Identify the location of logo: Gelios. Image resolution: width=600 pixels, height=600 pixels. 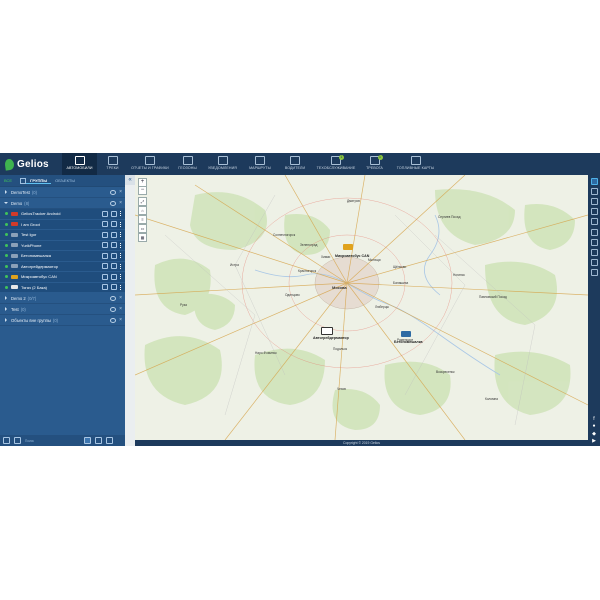
(26, 164).